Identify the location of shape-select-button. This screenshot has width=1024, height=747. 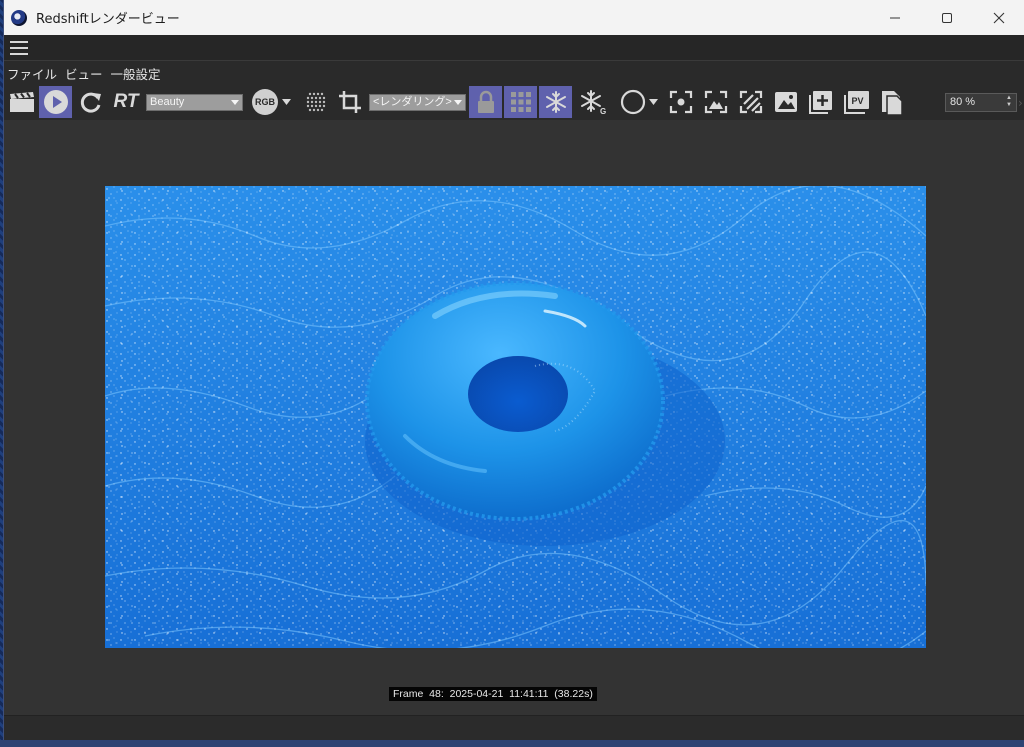
(639, 102).